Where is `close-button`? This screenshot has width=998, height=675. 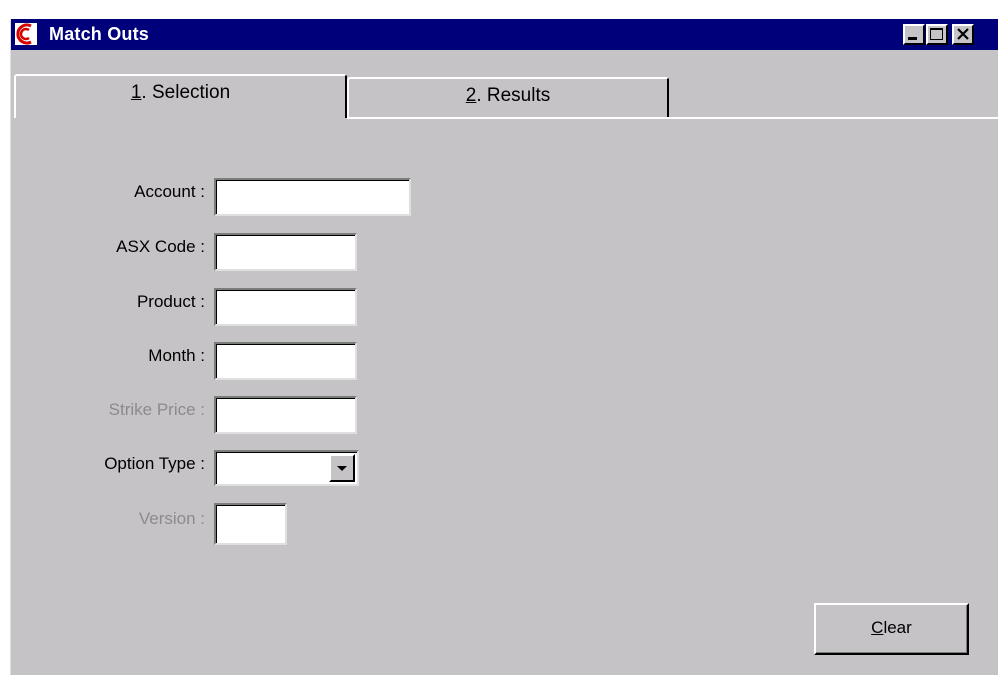
close-button is located at coordinates (963, 34).